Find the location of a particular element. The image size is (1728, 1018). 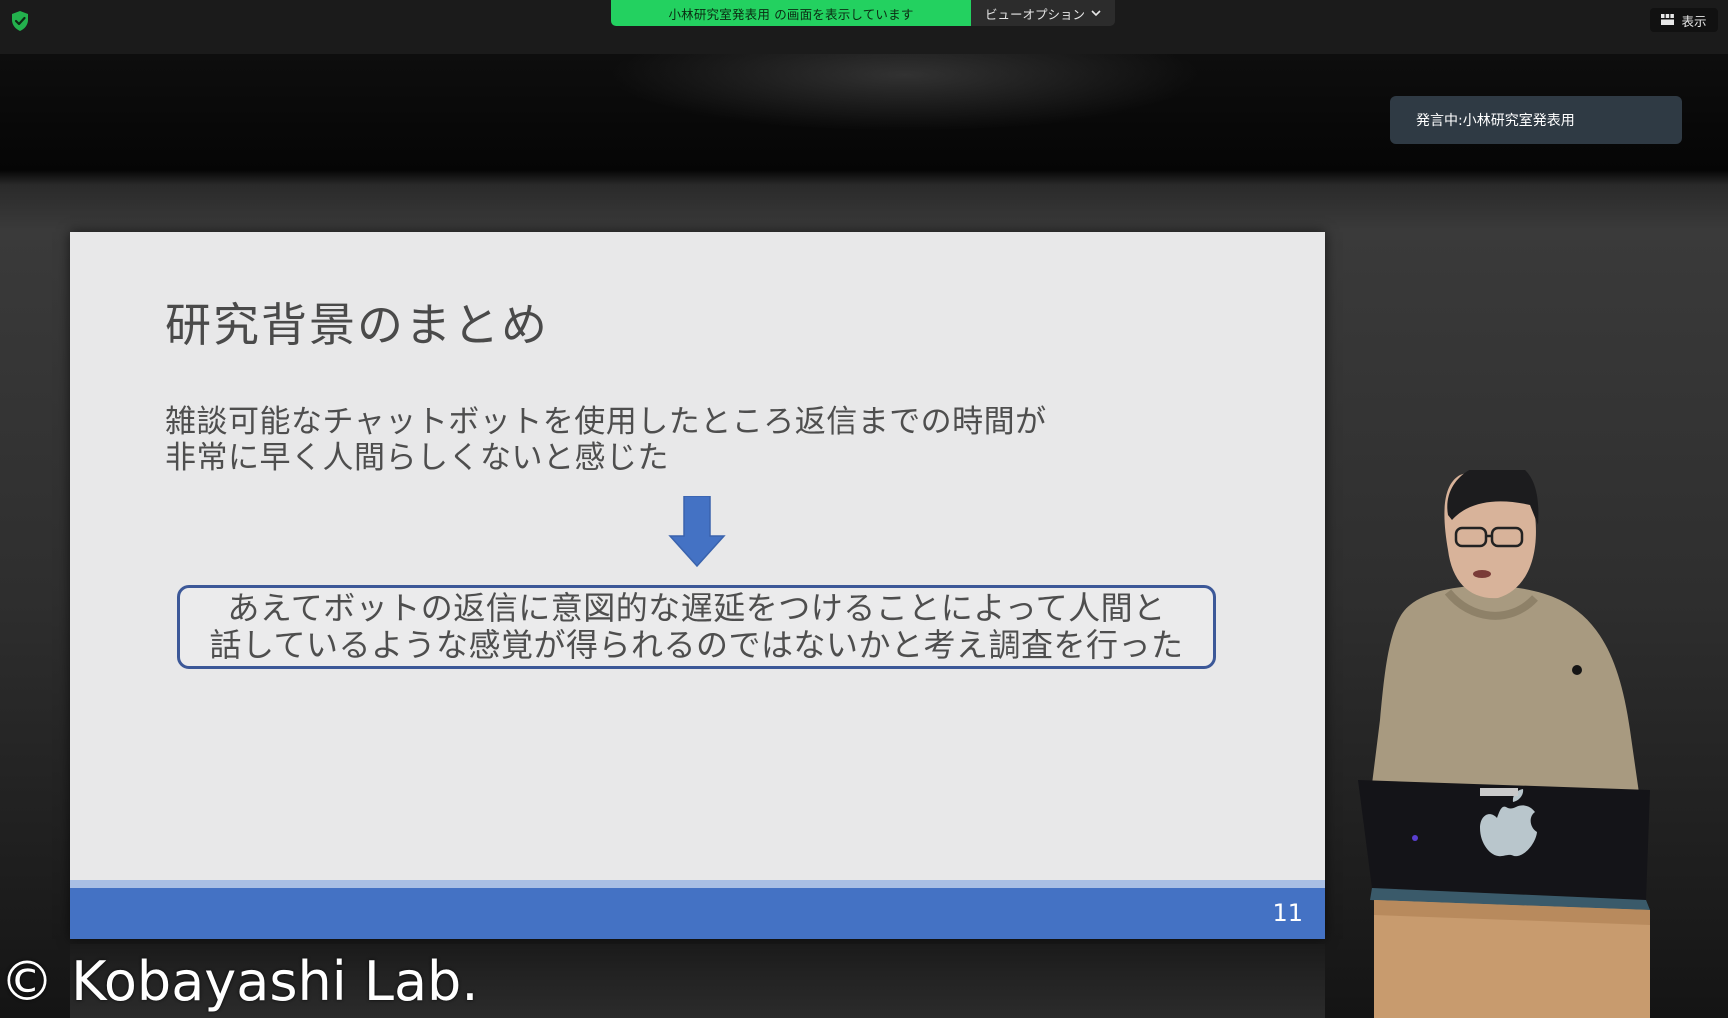

grid-view-icon is located at coordinates (1668, 20).